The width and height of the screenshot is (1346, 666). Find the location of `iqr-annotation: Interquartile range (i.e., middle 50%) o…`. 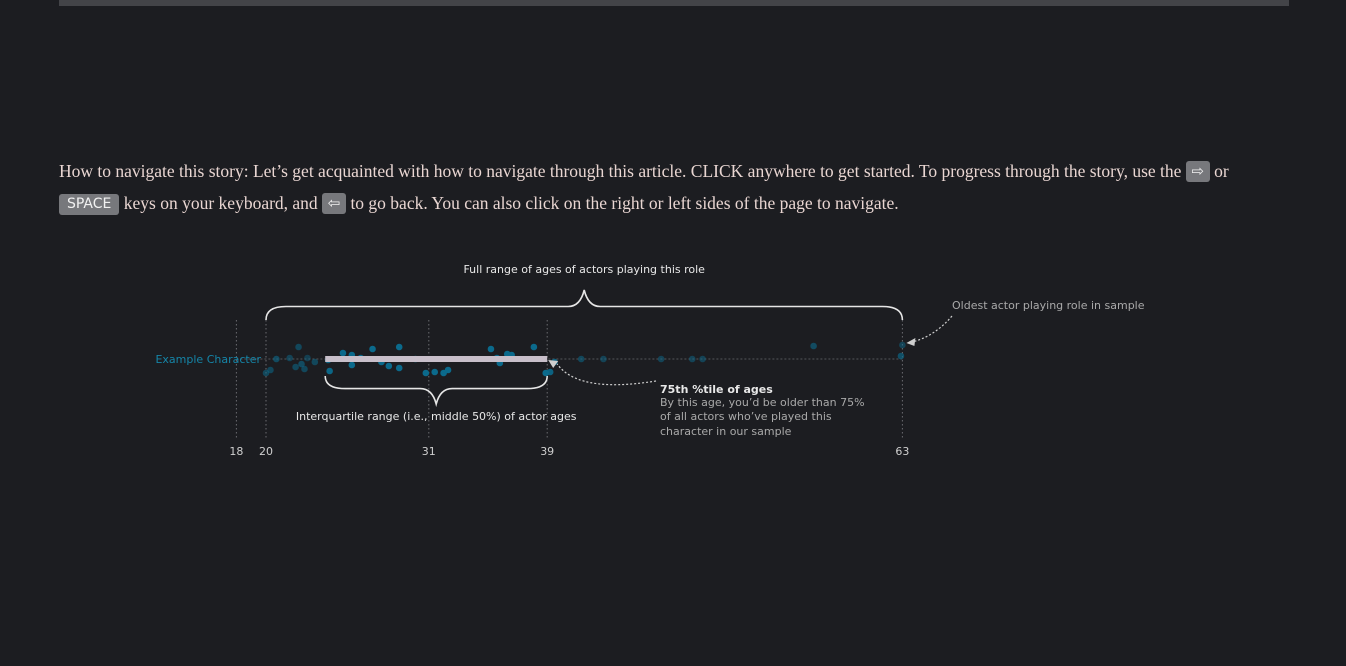

iqr-annotation: Interquartile range (i.e., middle 50%) o… is located at coordinates (436, 416).